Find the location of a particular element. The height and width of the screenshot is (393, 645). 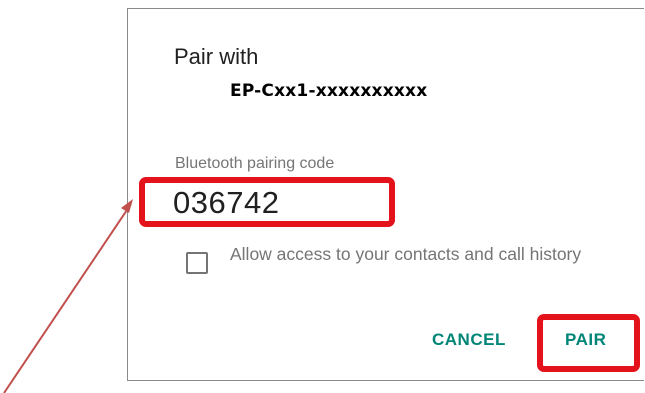

device-name: EP-Cxx1-xxxxxxxxxx is located at coordinates (329, 91).